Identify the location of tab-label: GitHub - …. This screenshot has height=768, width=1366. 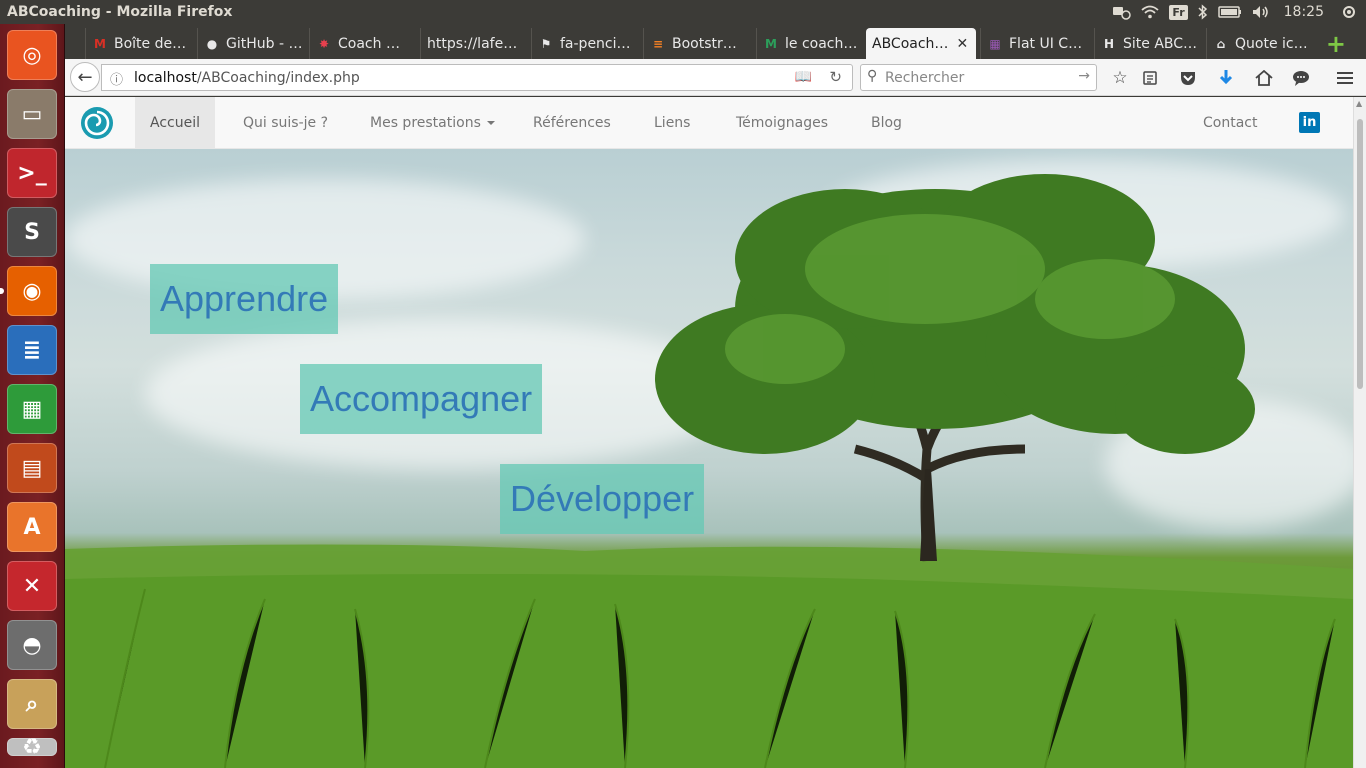
(264, 43).